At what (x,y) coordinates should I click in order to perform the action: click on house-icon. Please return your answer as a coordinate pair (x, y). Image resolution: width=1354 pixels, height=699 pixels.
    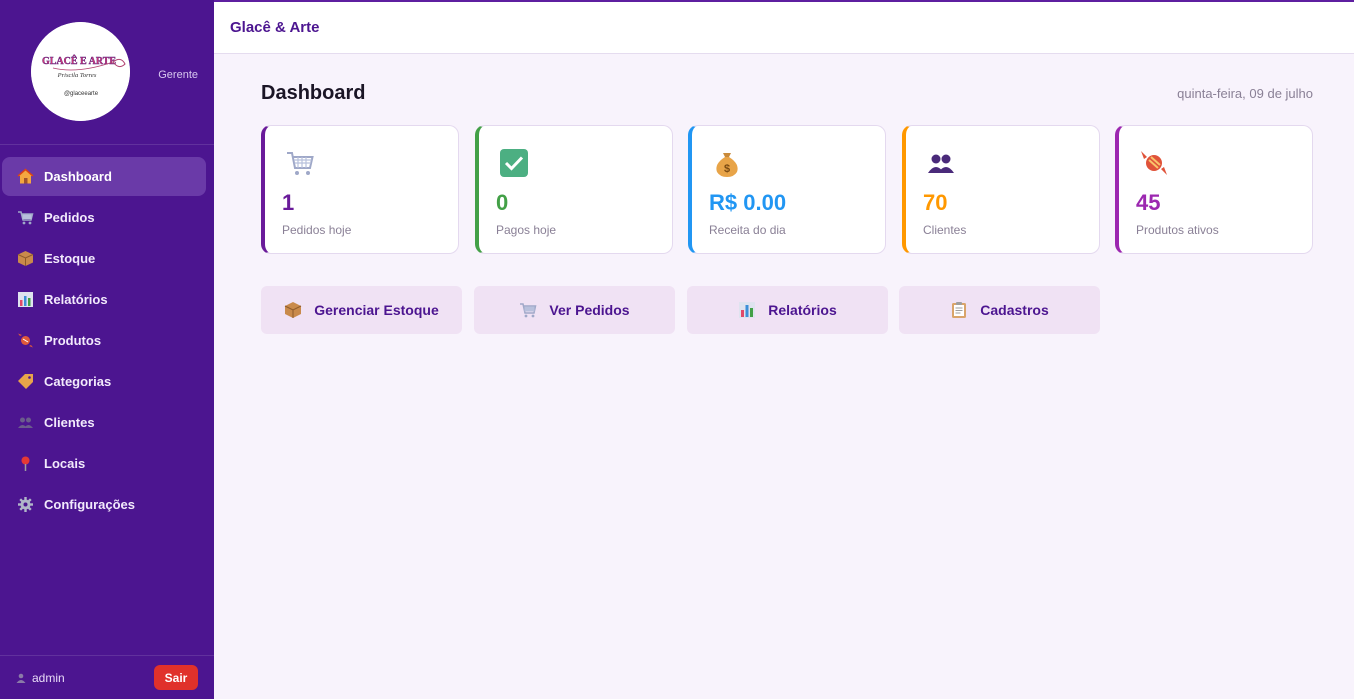
    Looking at the image, I should click on (25, 176).